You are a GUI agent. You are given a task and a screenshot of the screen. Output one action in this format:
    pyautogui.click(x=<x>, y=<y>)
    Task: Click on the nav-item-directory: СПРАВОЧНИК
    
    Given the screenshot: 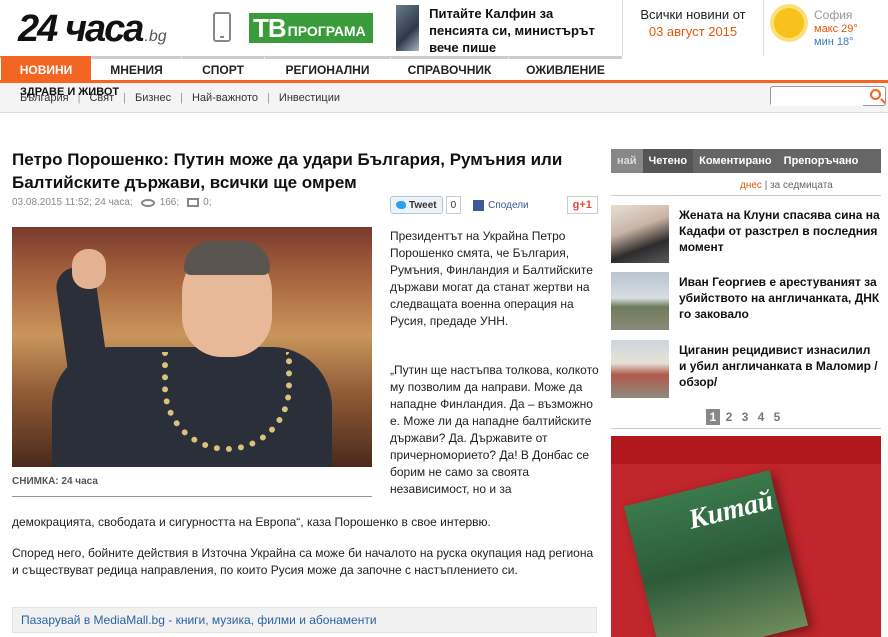 What is the action you would take?
    pyautogui.click(x=449, y=68)
    